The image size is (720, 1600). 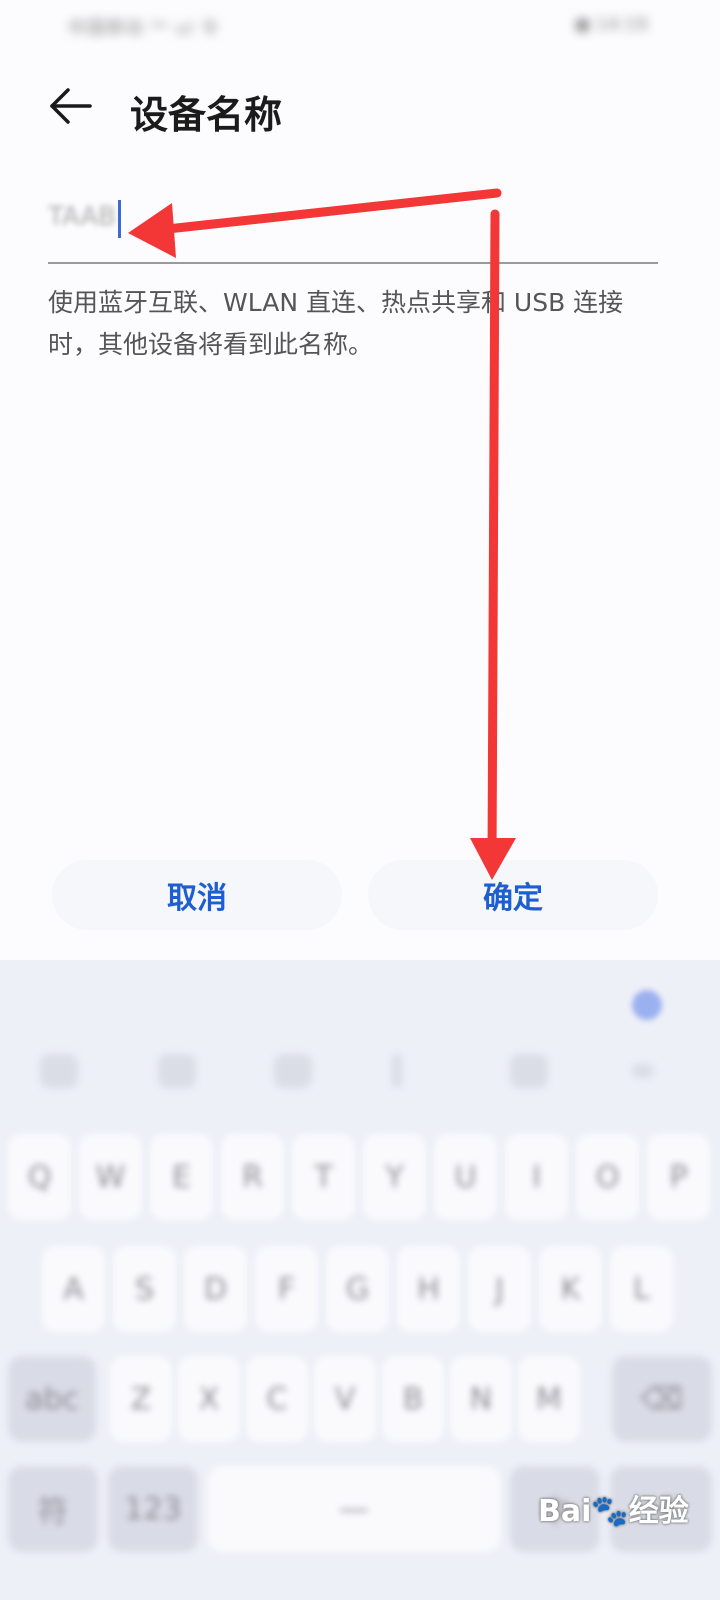 I want to click on collapse-icon, so click(x=643, y=1071).